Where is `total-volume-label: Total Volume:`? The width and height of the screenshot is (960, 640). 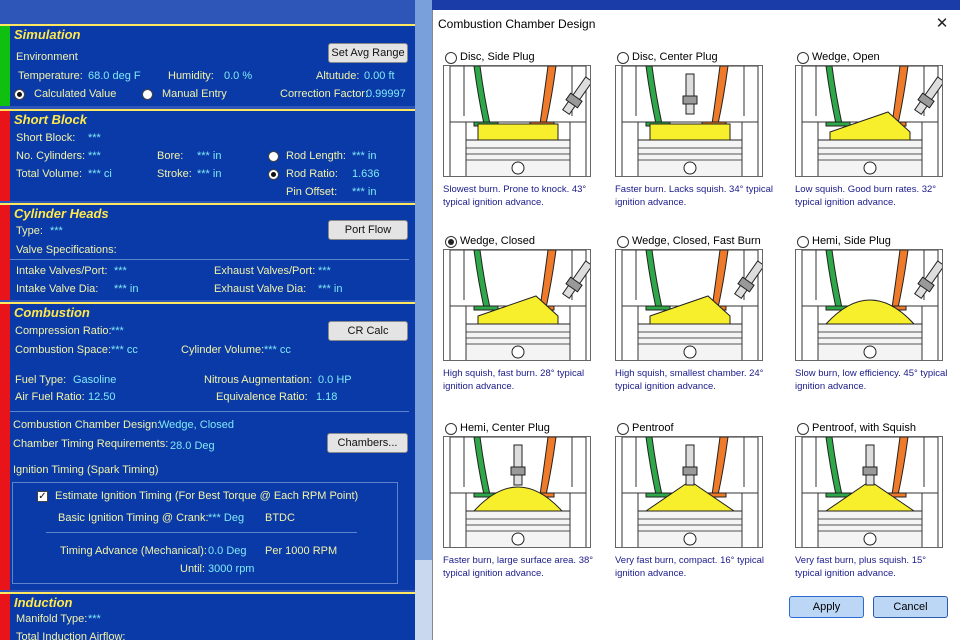 total-volume-label: Total Volume: is located at coordinates (49, 174).